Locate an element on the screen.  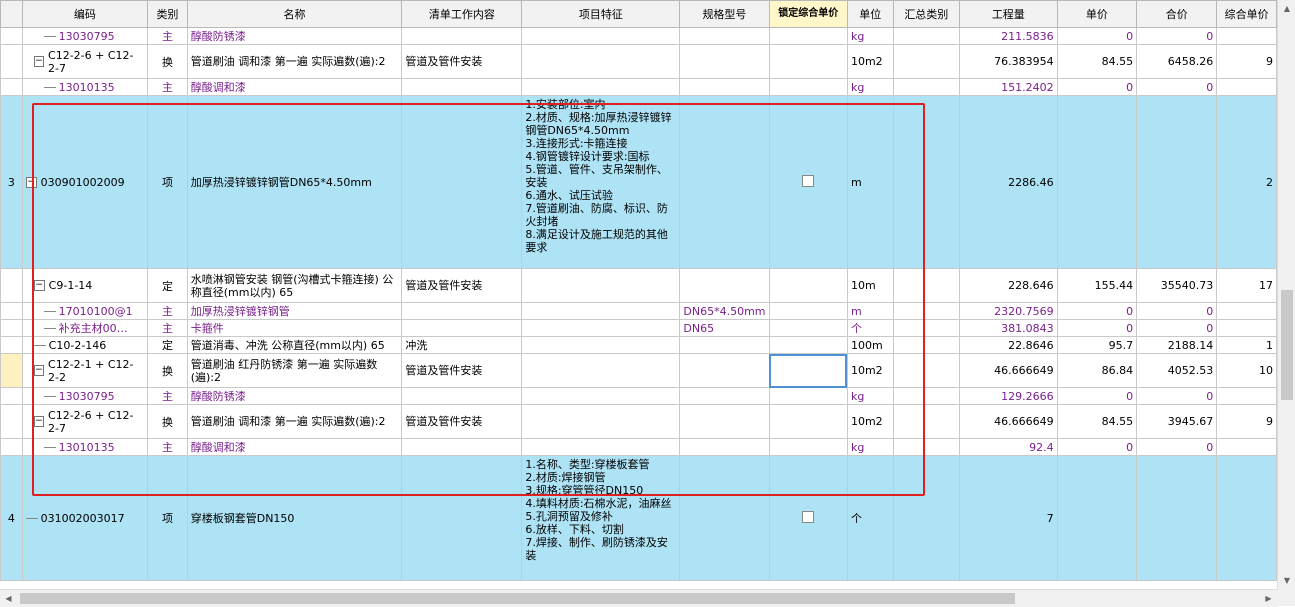
quantity-cell: 129.2666 is located at coordinates (1008, 396).